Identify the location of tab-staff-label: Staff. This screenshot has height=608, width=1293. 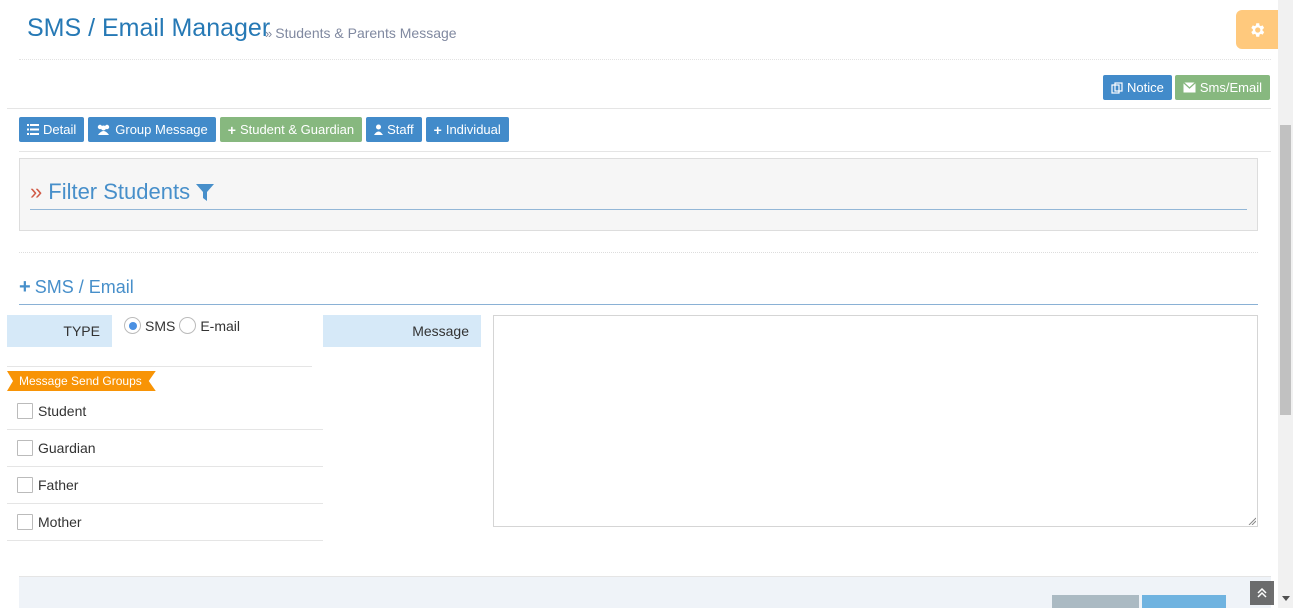
(400, 129).